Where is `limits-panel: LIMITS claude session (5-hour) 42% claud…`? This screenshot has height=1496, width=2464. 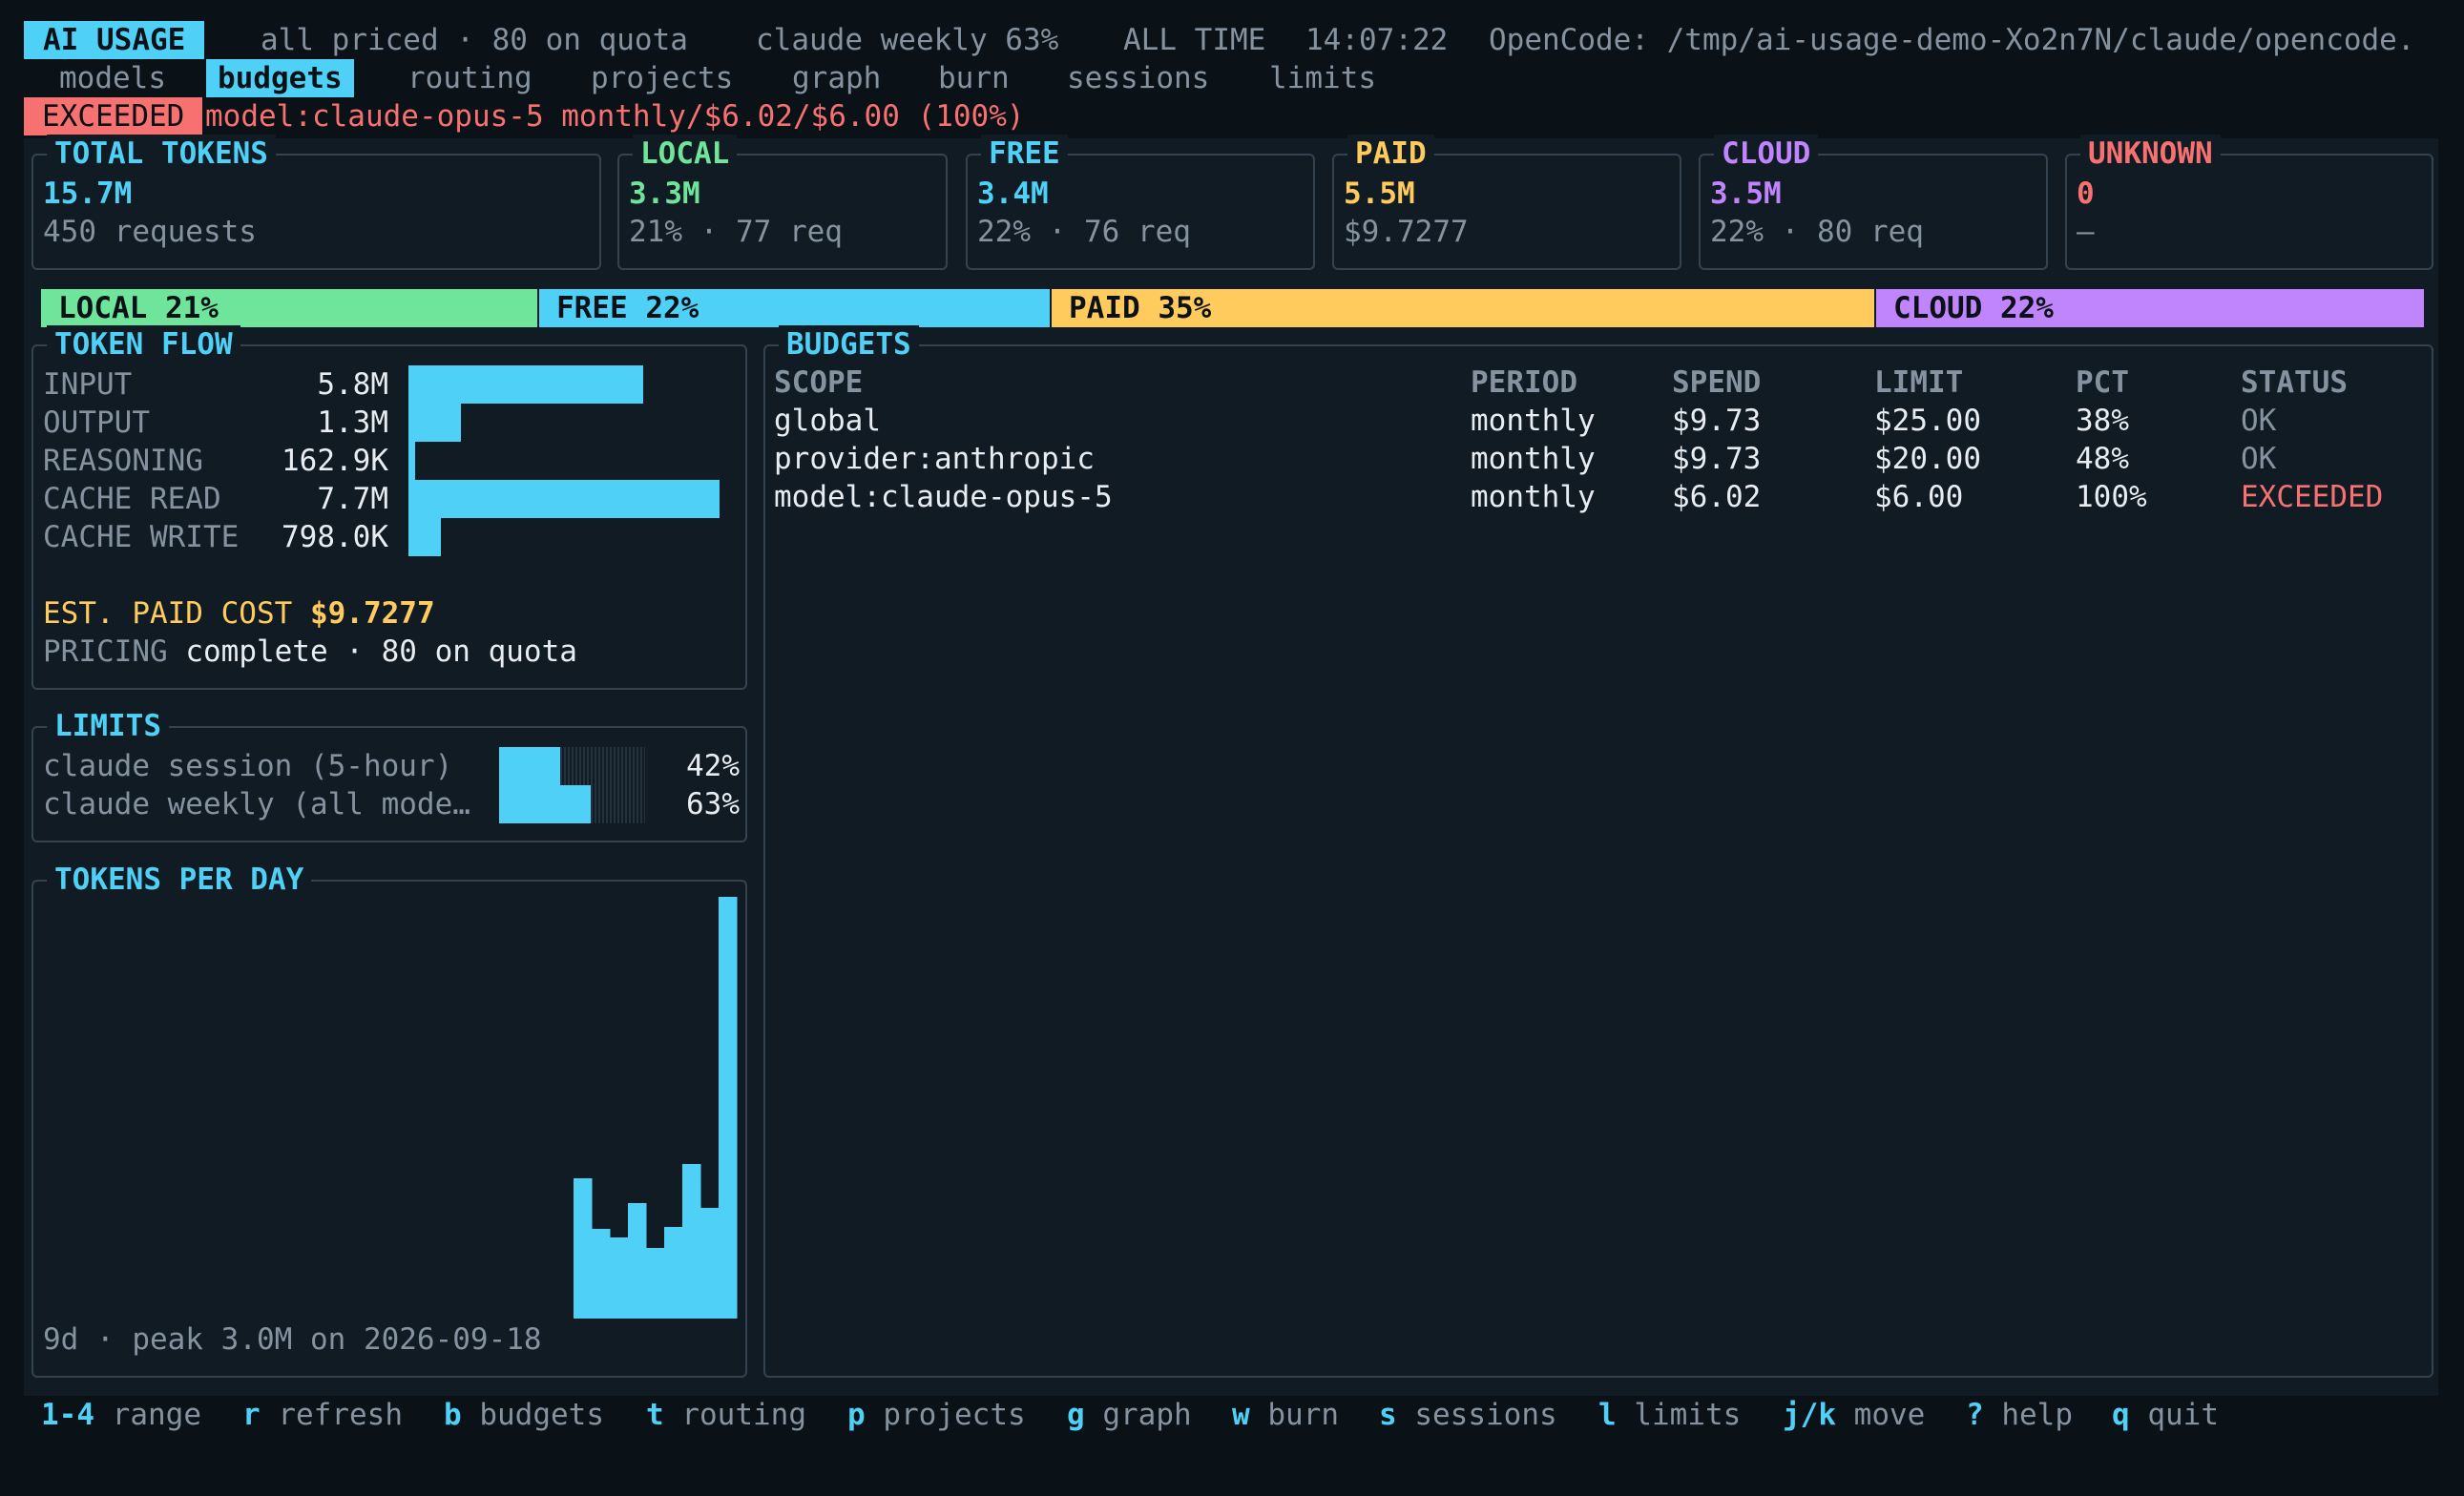
limits-panel: LIMITS claude session (5-hour) 42% claud… is located at coordinates (389, 774).